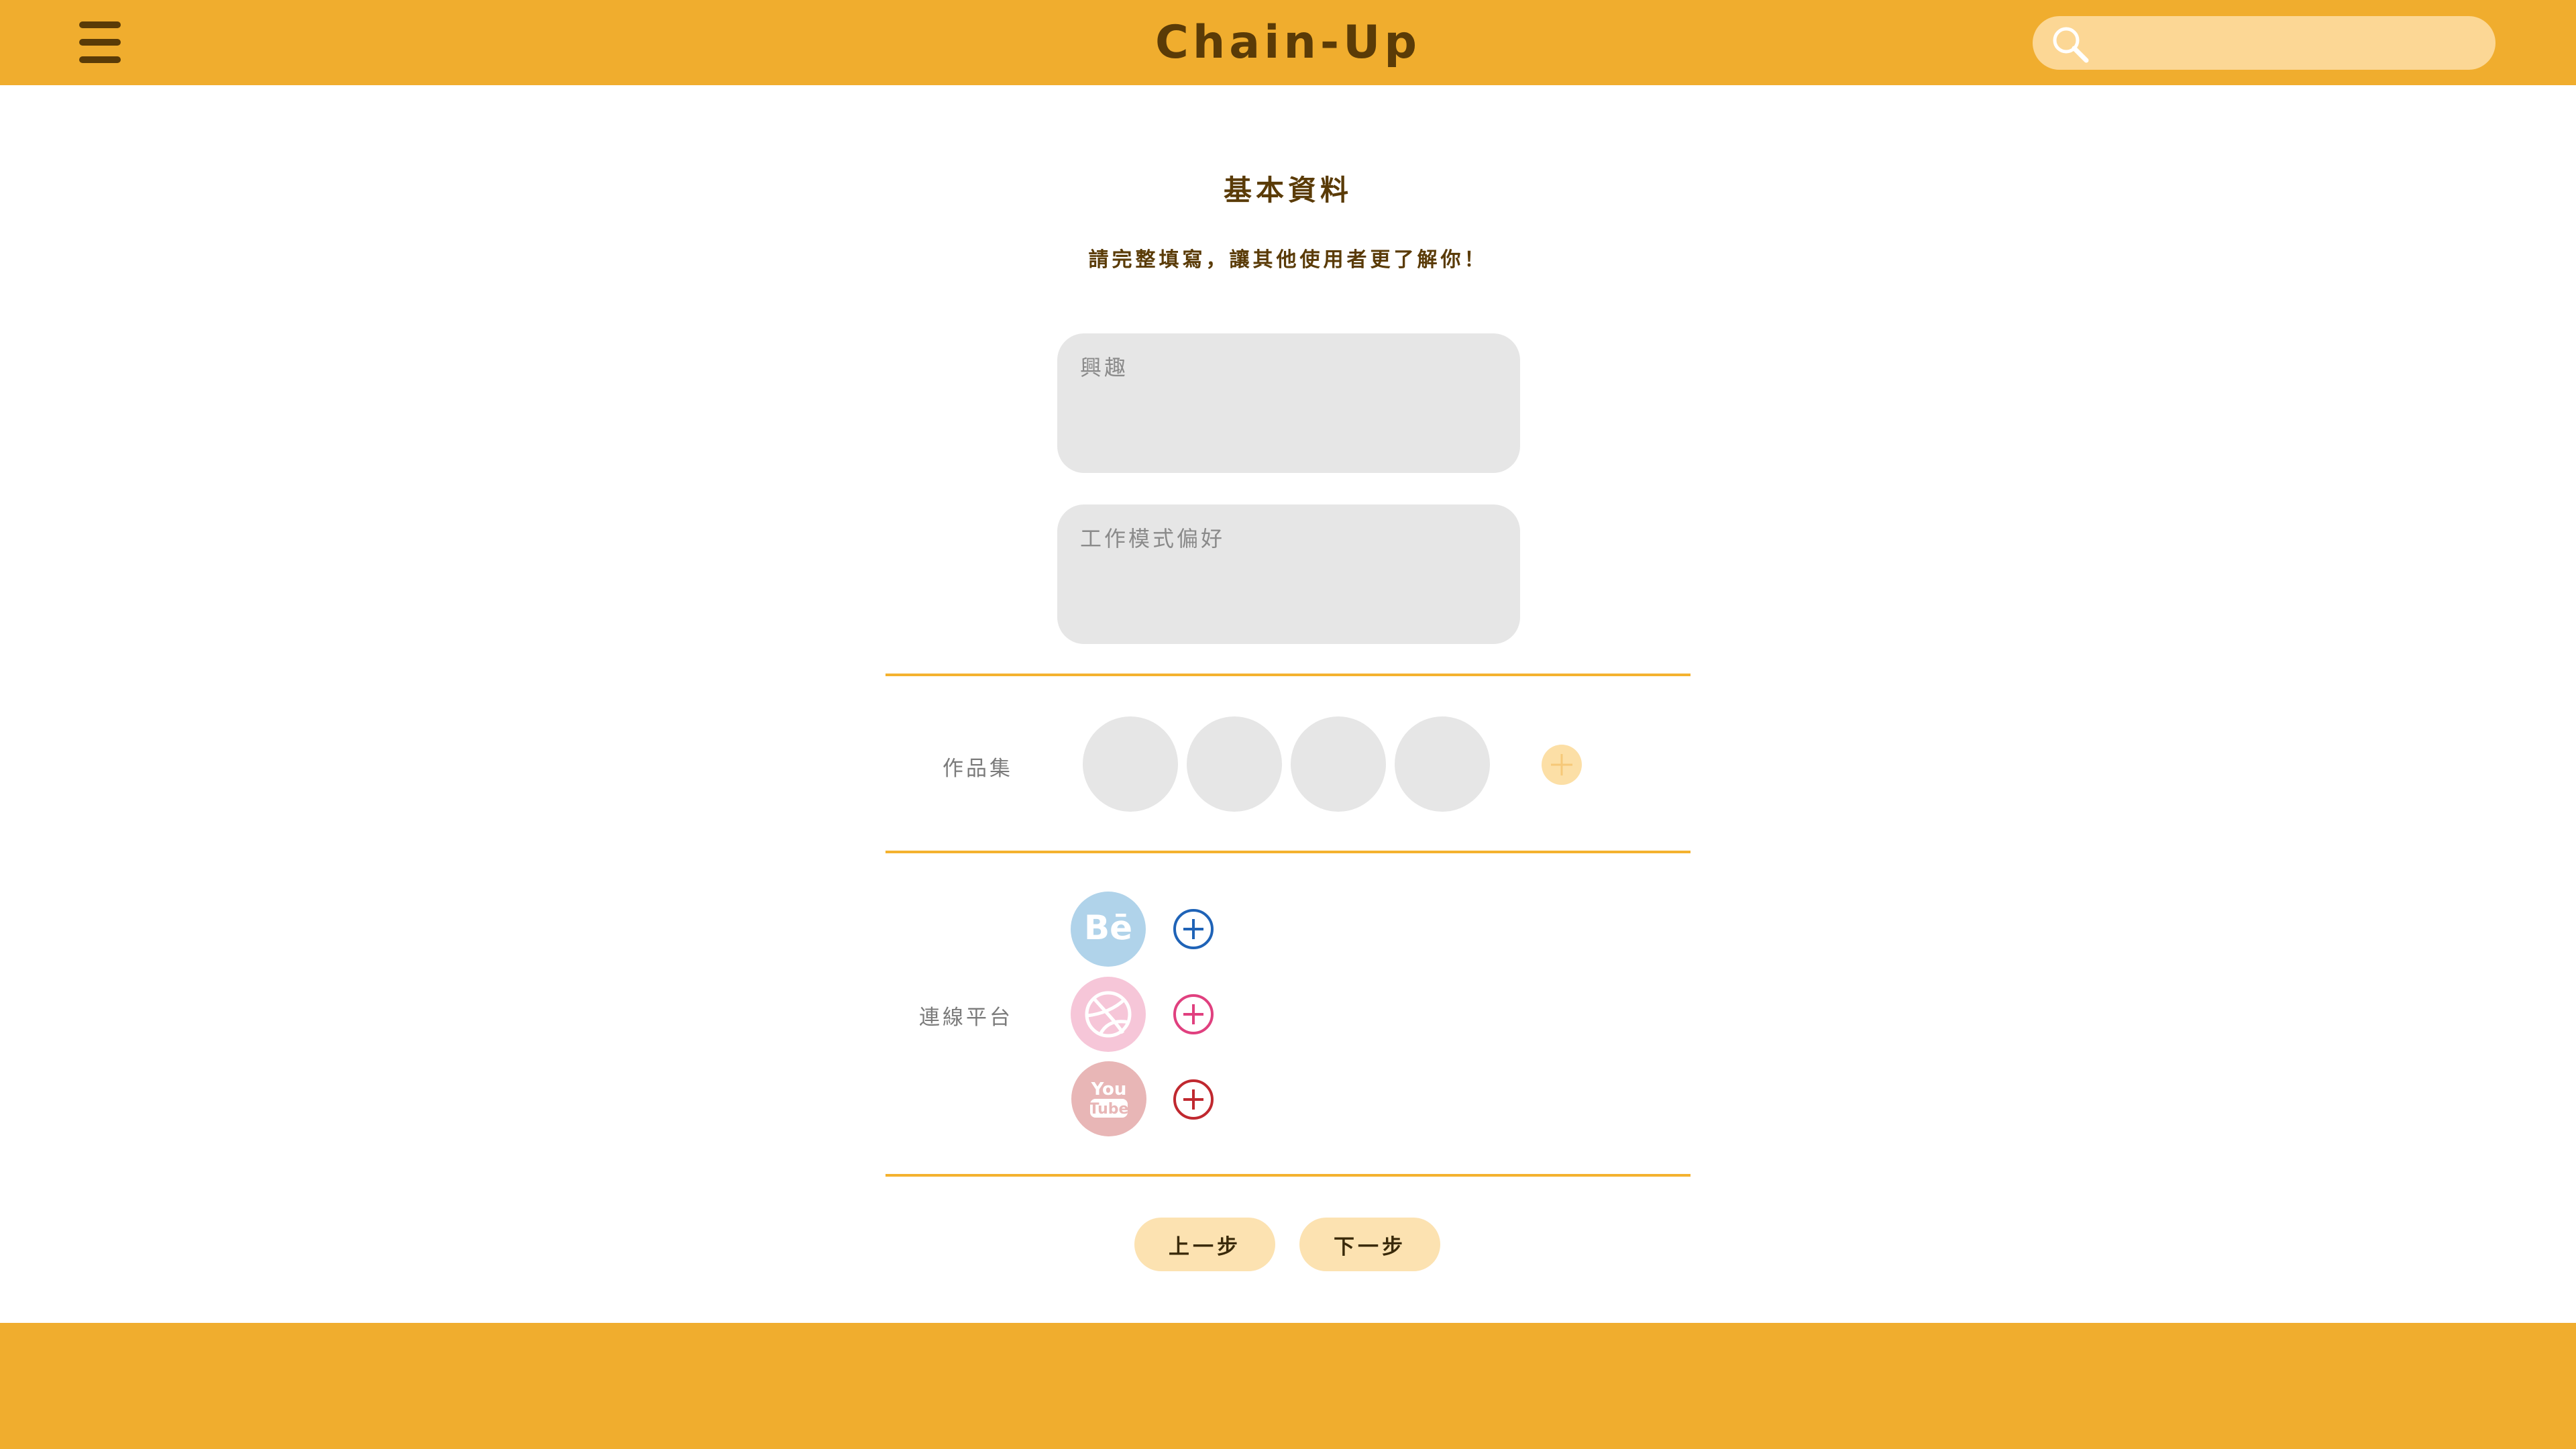  What do you see at coordinates (1109, 1109) in the screenshot?
I see `svg-text: Tube` at bounding box center [1109, 1109].